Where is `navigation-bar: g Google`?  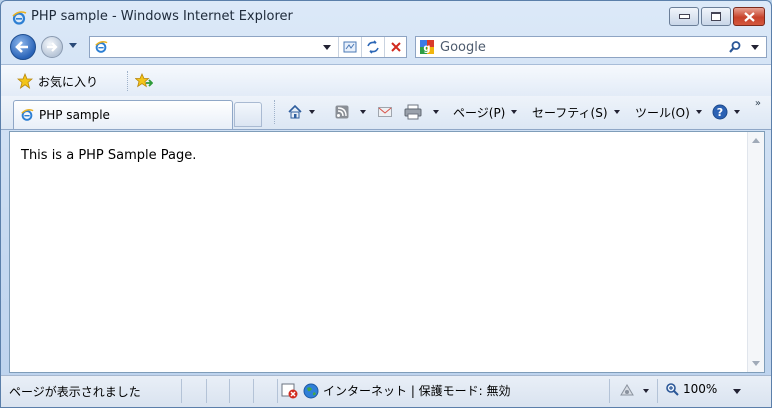 navigation-bar: g Google is located at coordinates (386, 47).